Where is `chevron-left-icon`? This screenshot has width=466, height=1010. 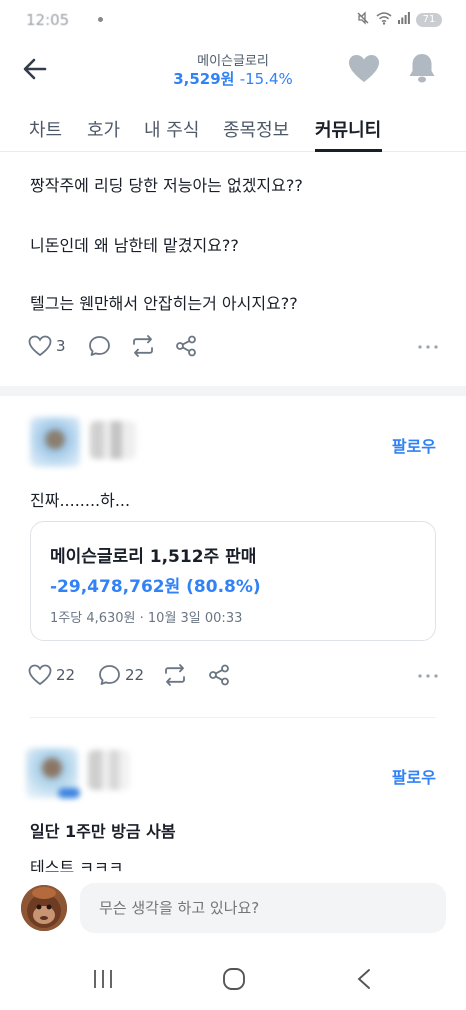 chevron-left-icon is located at coordinates (363, 979).